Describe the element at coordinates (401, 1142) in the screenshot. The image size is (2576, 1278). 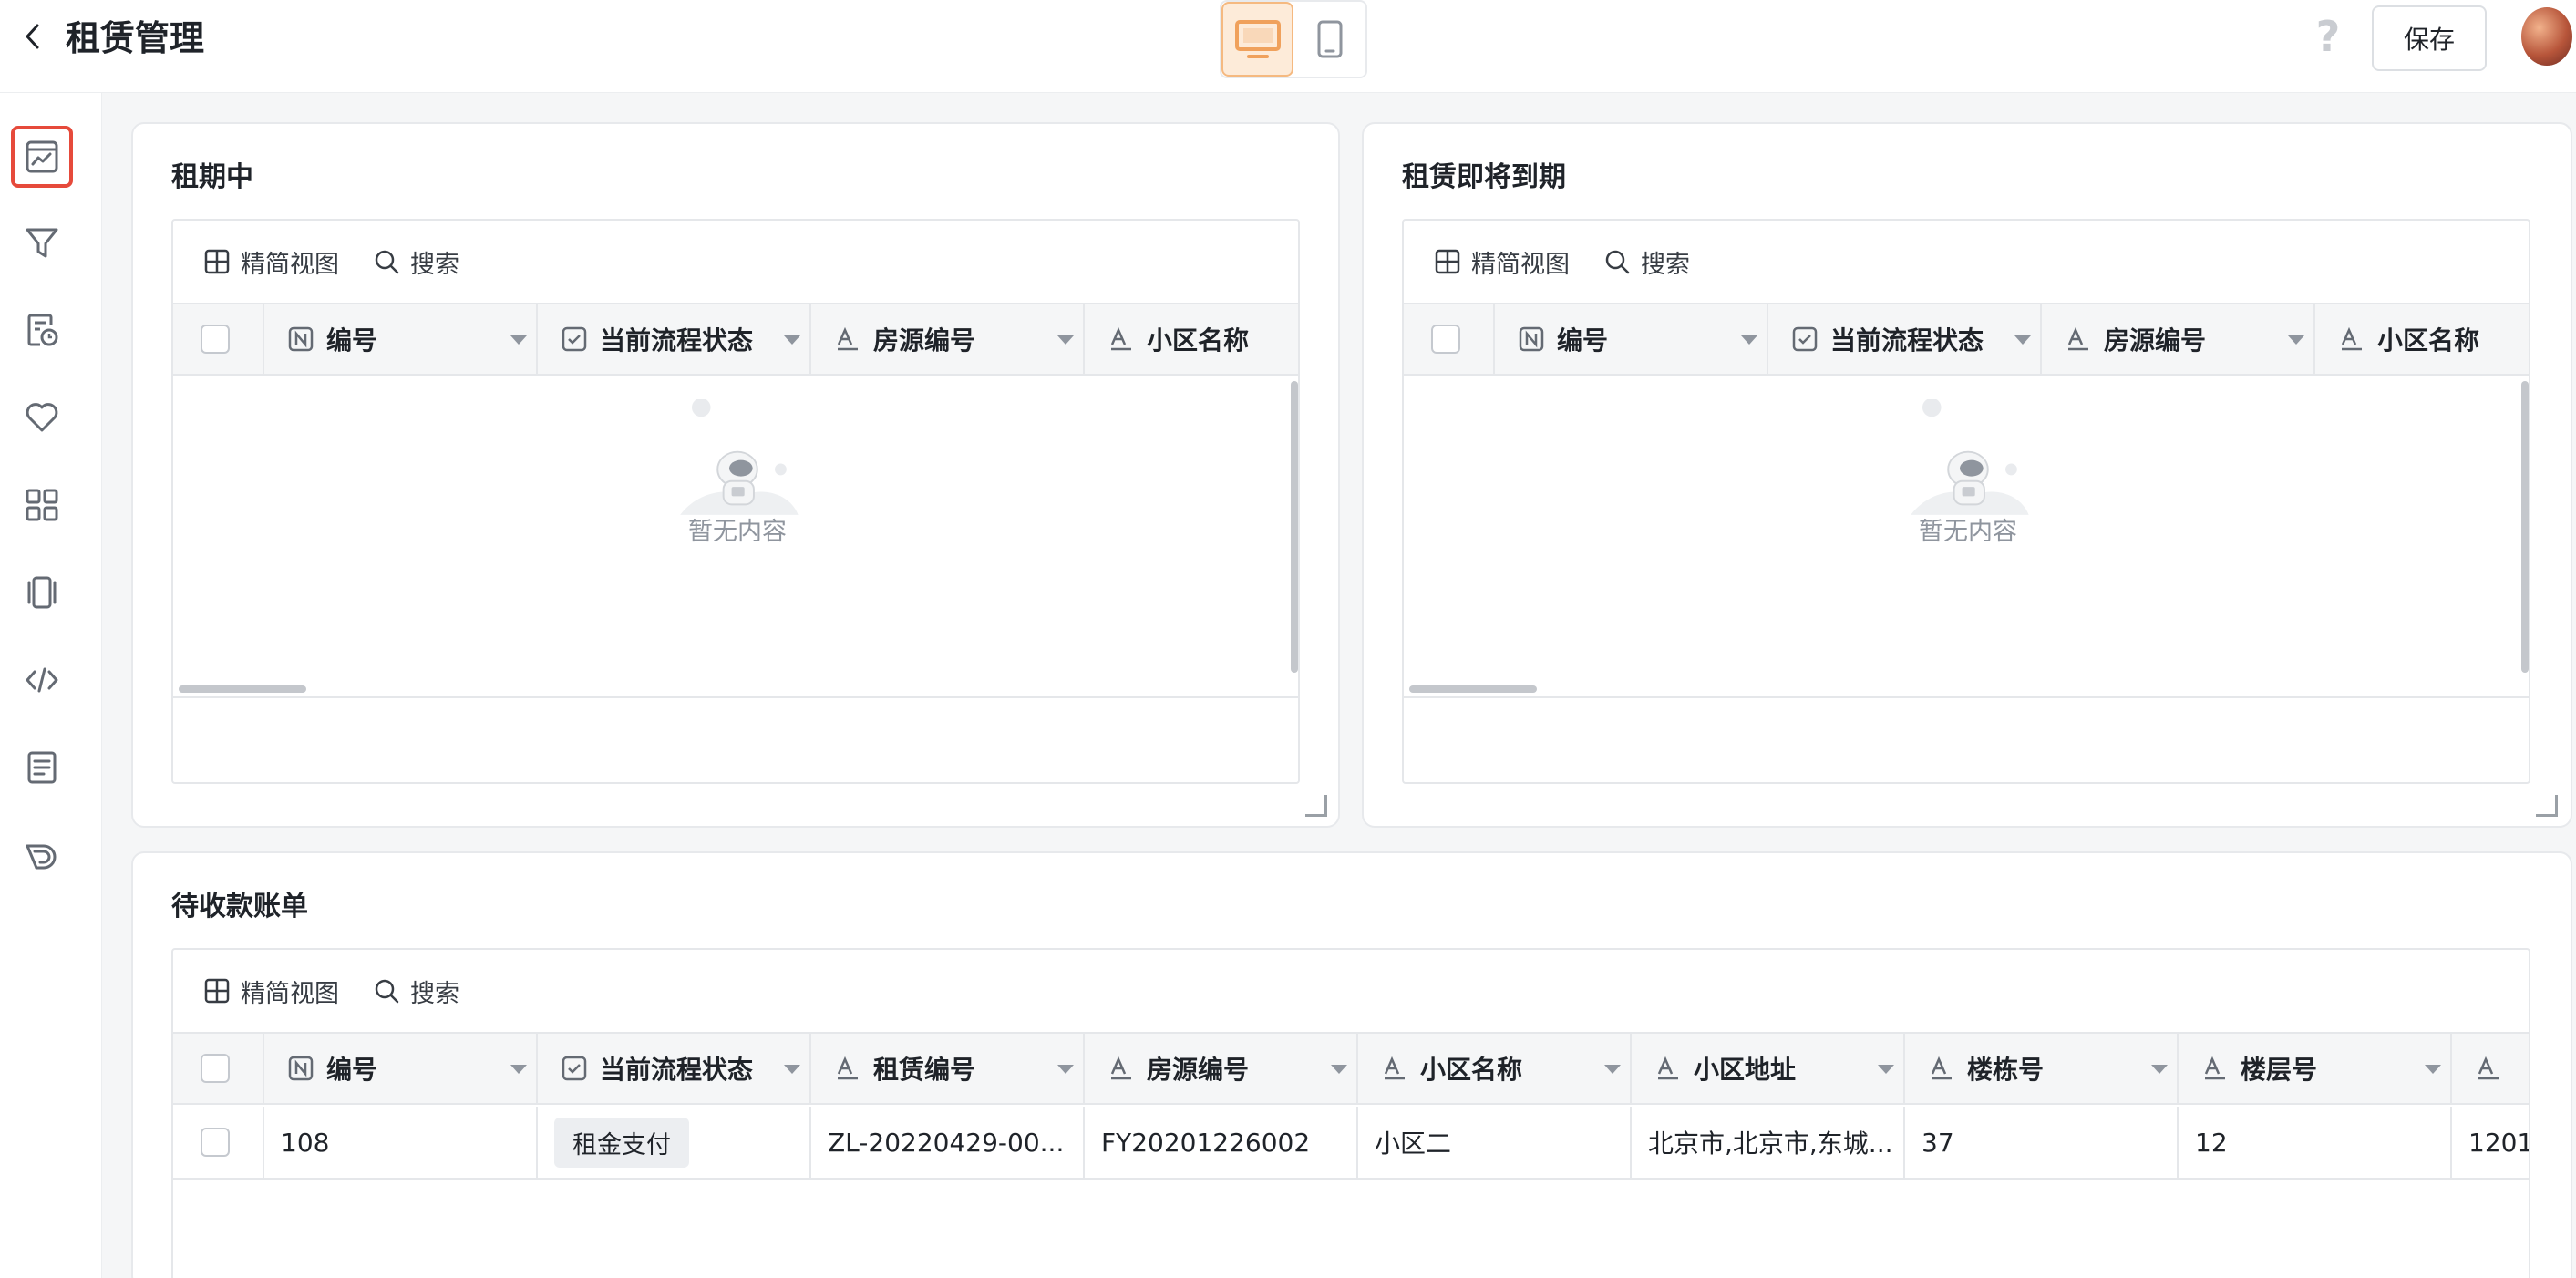
I see `cell-id: 108` at that location.